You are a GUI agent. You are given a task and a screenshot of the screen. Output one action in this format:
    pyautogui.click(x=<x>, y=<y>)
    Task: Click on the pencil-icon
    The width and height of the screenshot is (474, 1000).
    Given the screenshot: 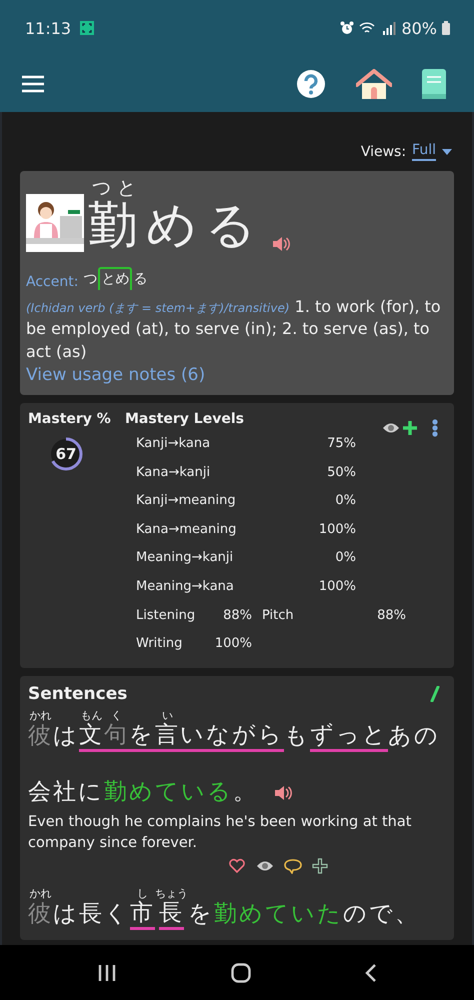 What is the action you would take?
    pyautogui.click(x=435, y=694)
    